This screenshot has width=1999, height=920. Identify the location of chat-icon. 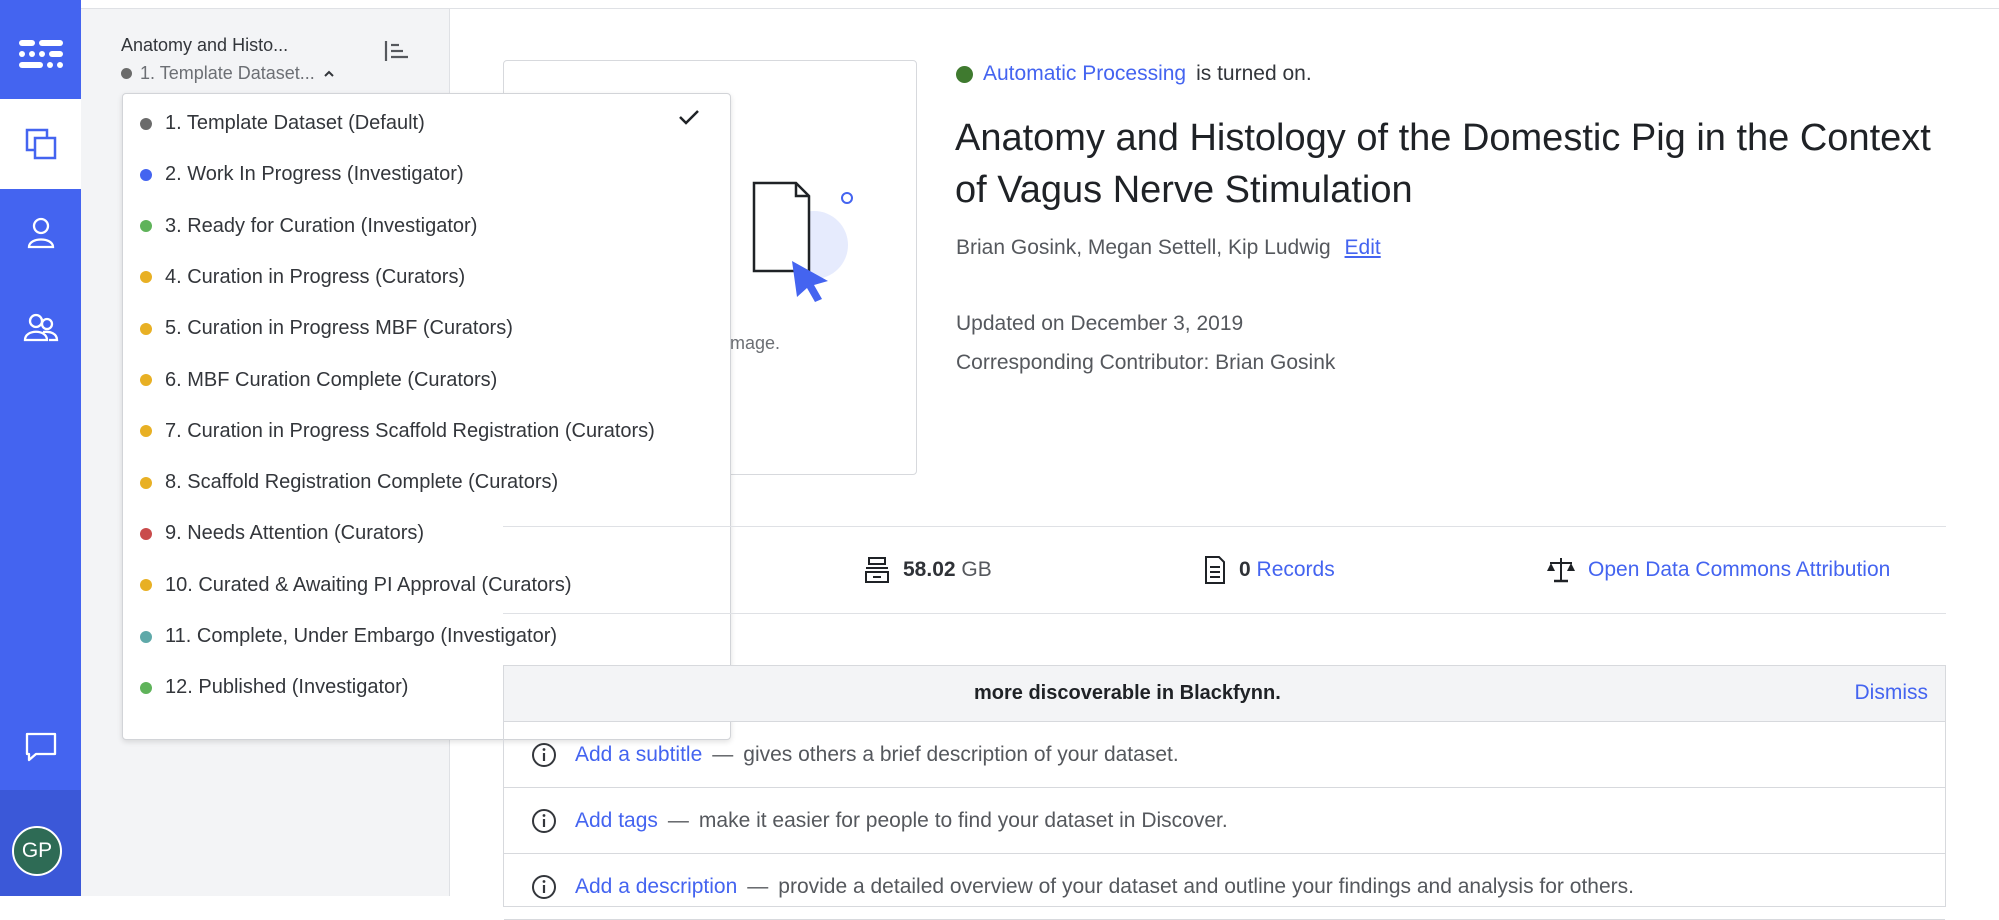
(40, 747).